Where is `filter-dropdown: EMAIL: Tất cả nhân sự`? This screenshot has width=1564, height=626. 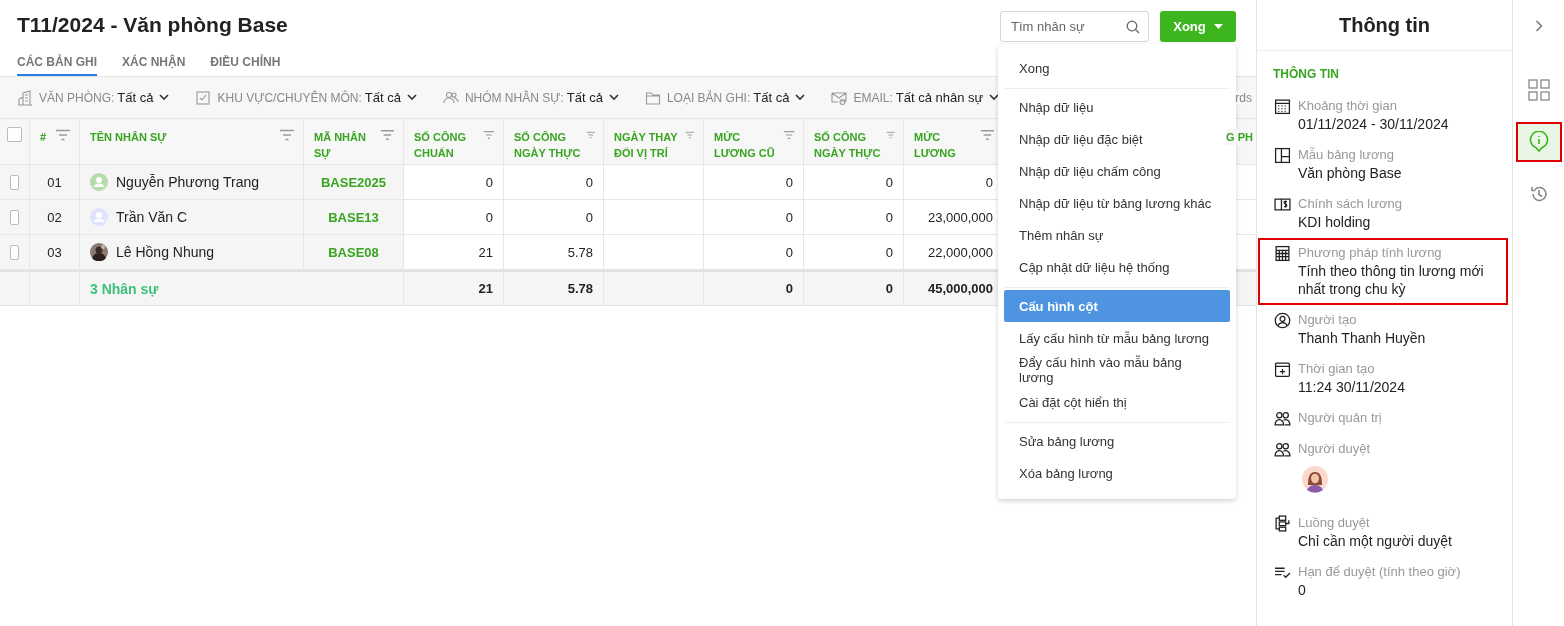
filter-dropdown: EMAIL: Tất cả nhân sự is located at coordinates (915, 97).